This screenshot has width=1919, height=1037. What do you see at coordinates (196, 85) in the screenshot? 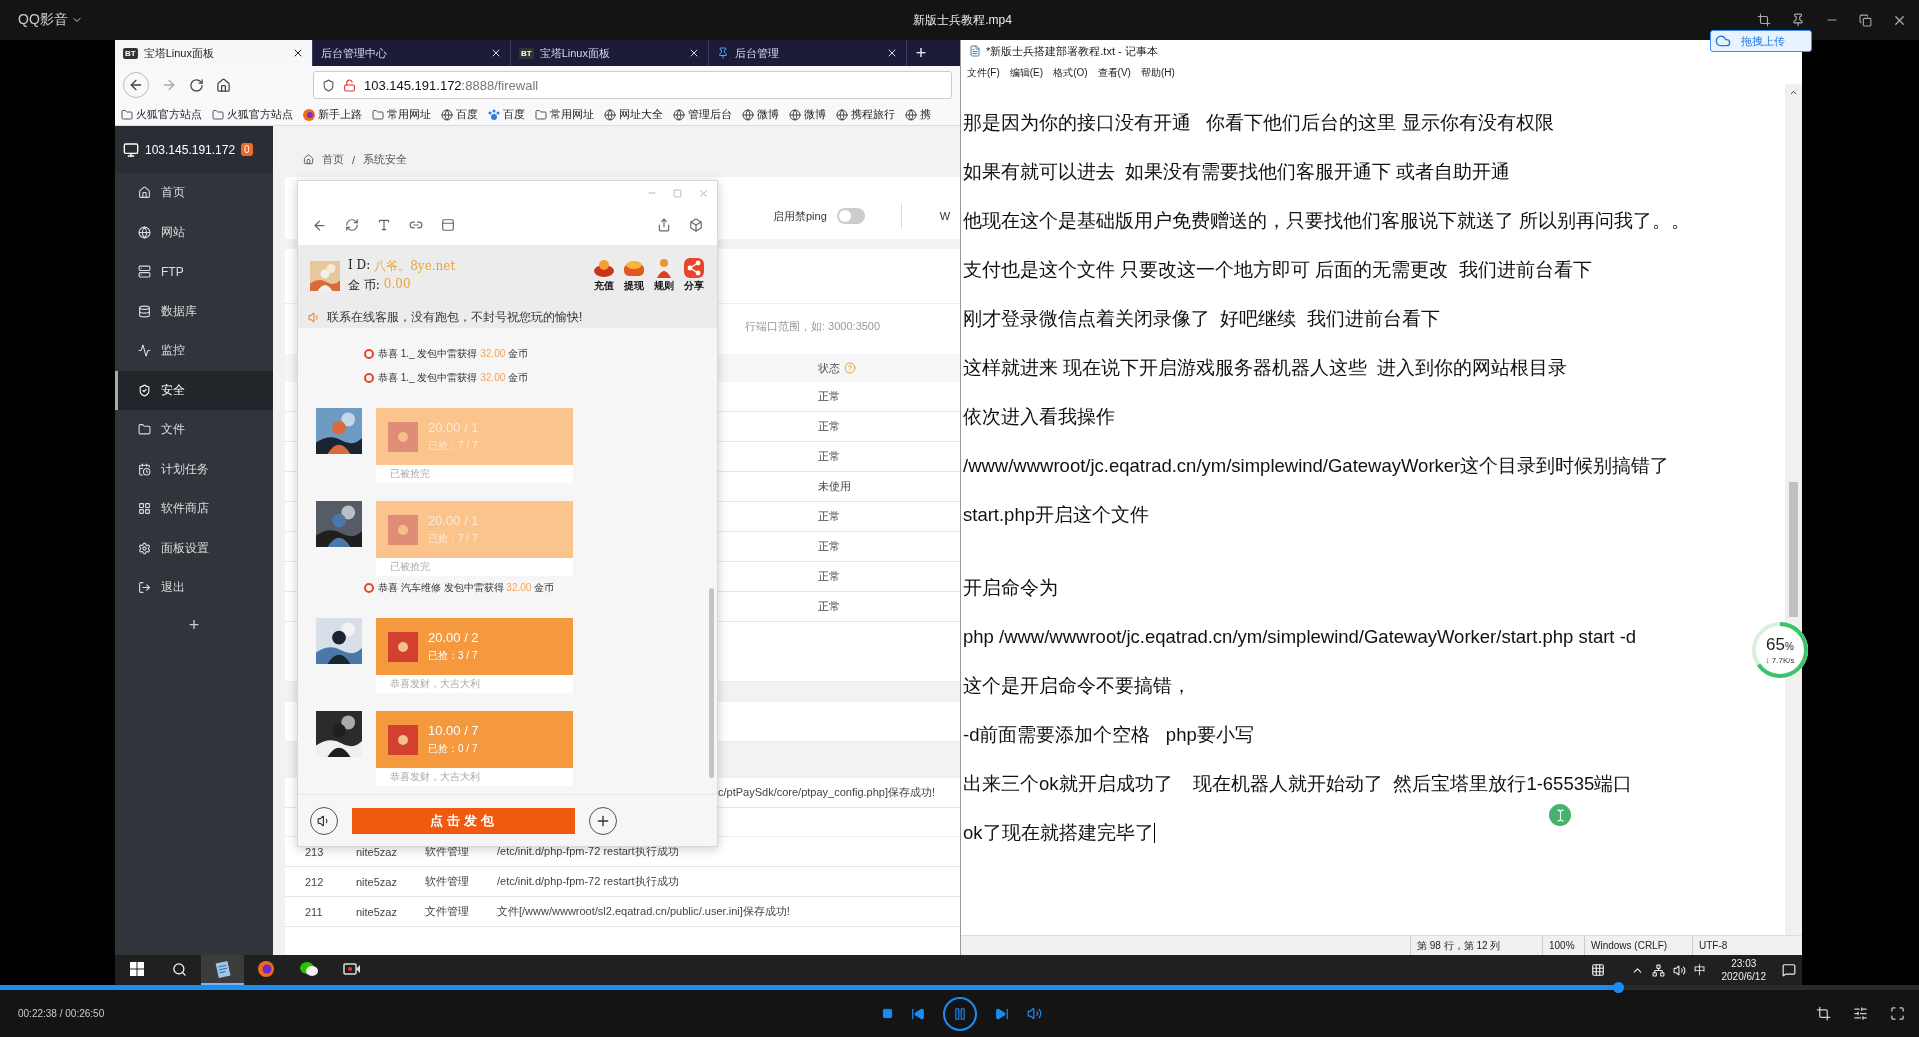
I see `reload-icon` at bounding box center [196, 85].